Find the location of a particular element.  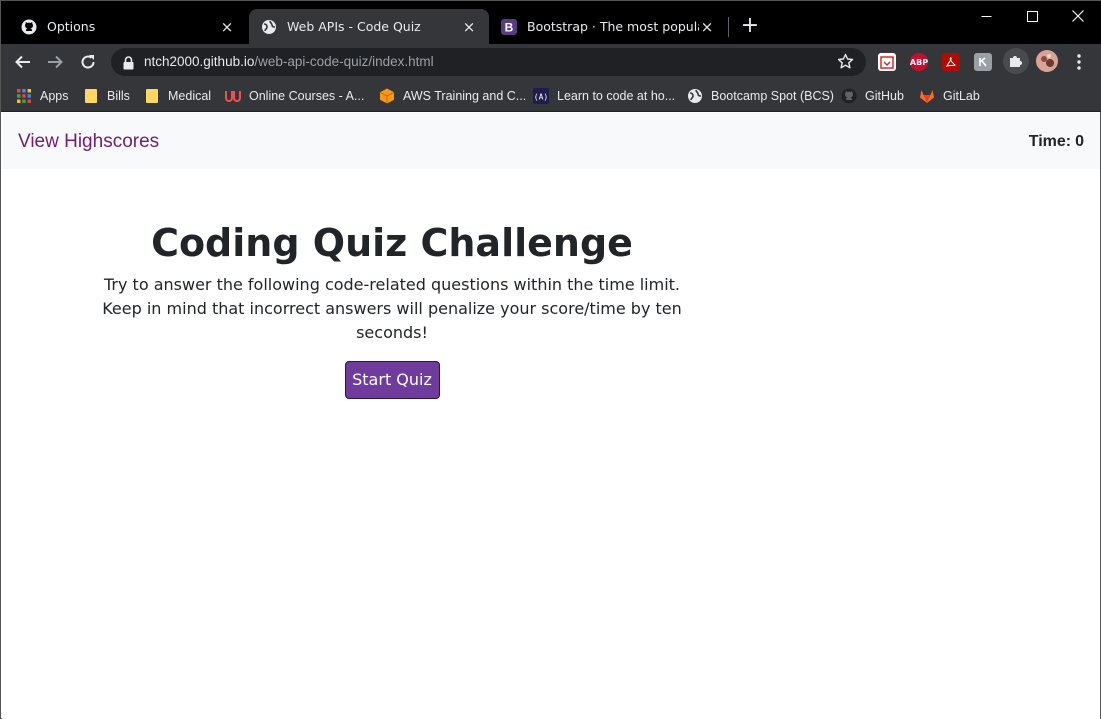

maximize-icon is located at coordinates (1032, 16).